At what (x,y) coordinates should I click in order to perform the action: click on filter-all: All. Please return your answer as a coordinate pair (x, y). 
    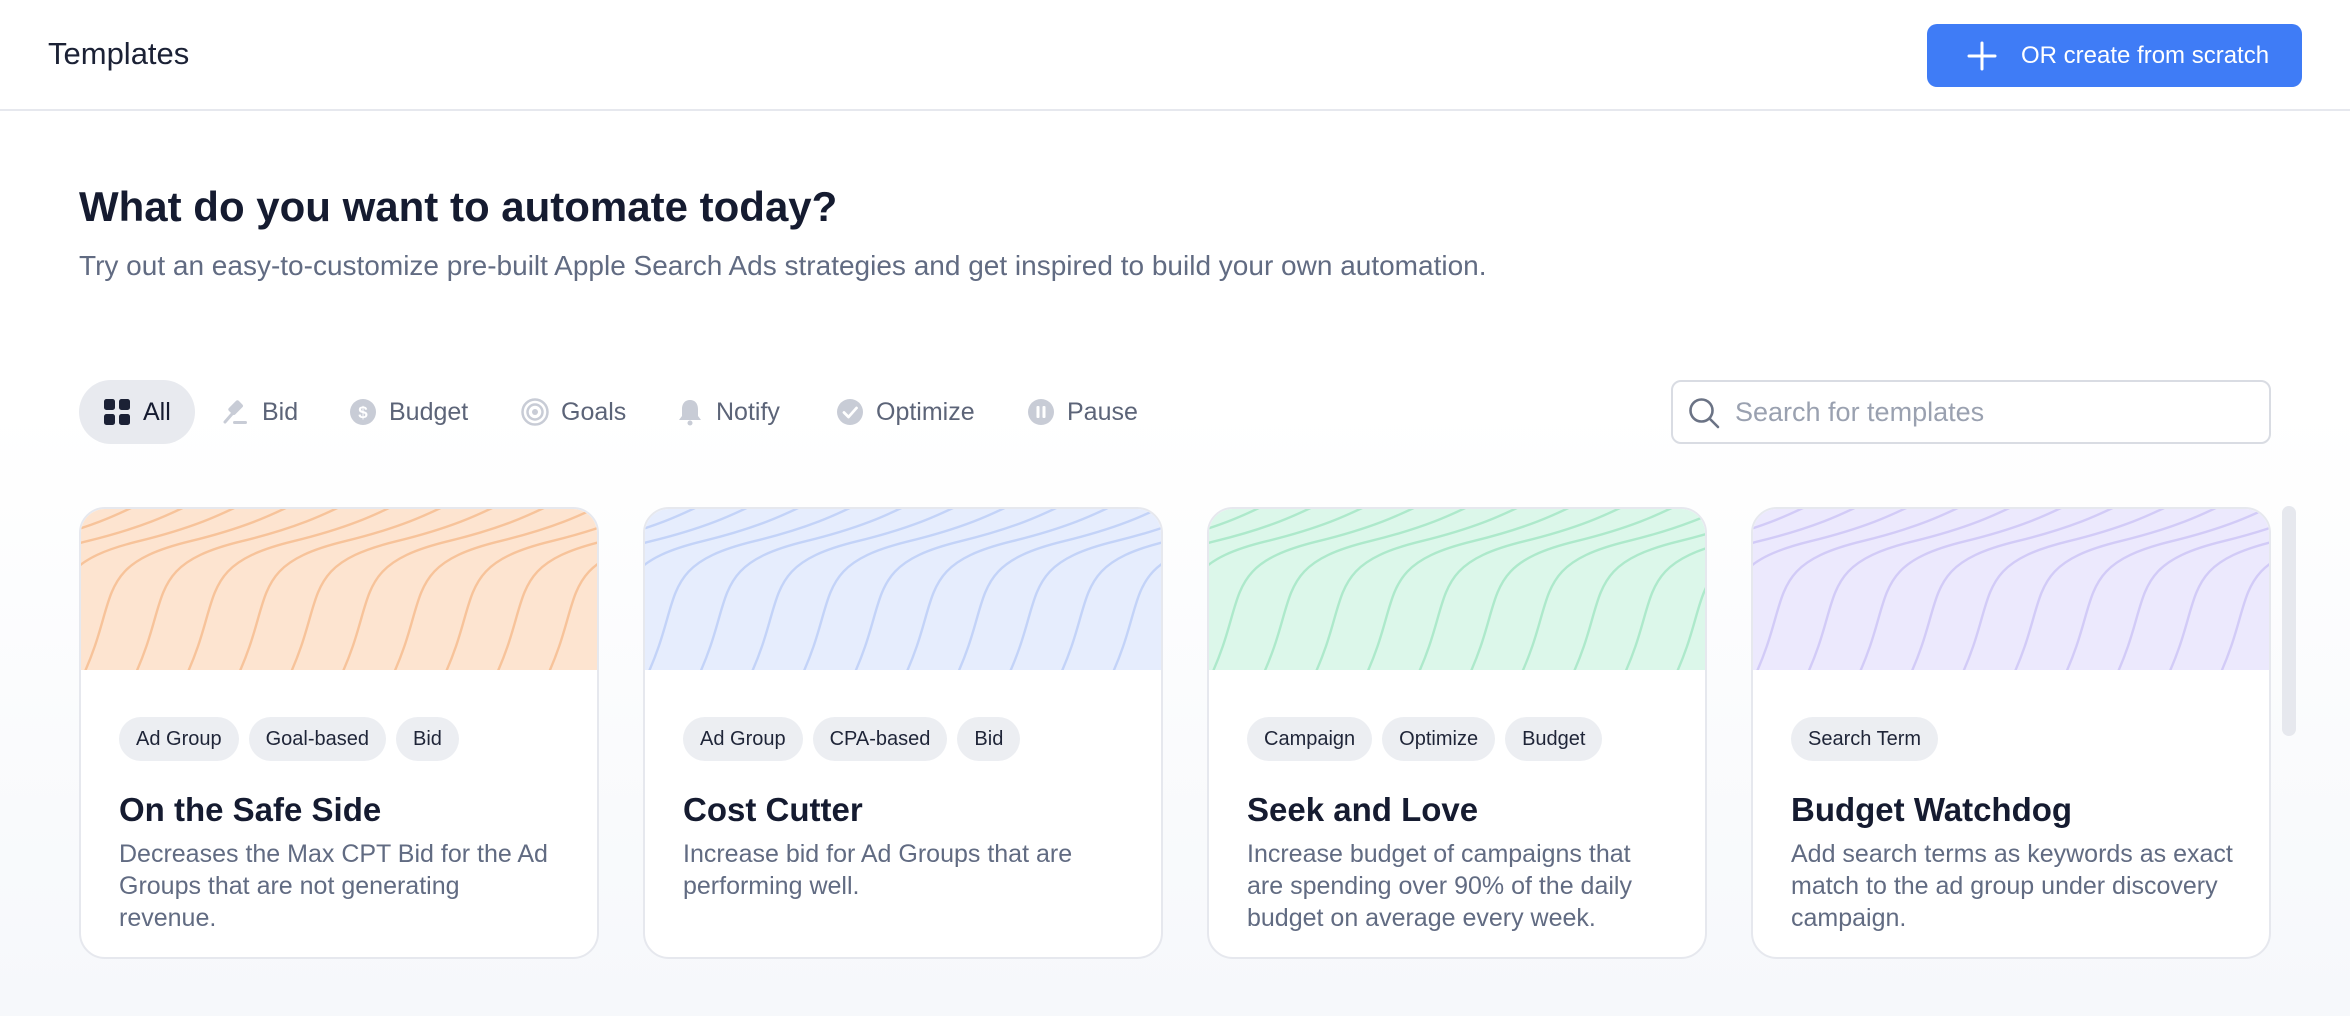
    Looking at the image, I should click on (137, 412).